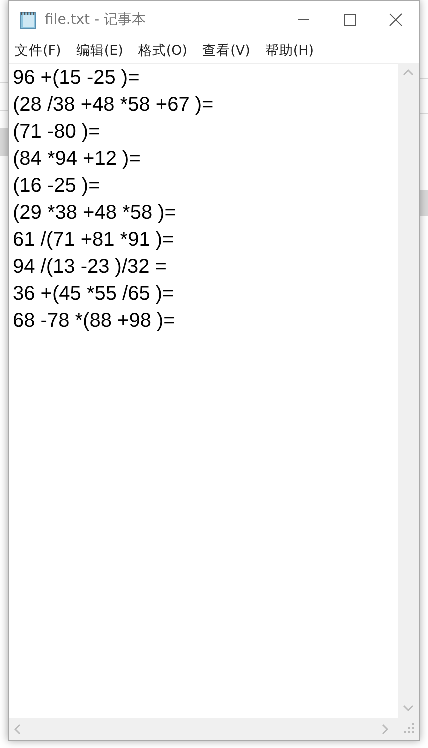  What do you see at coordinates (350, 20) in the screenshot?
I see `maximize-icon` at bounding box center [350, 20].